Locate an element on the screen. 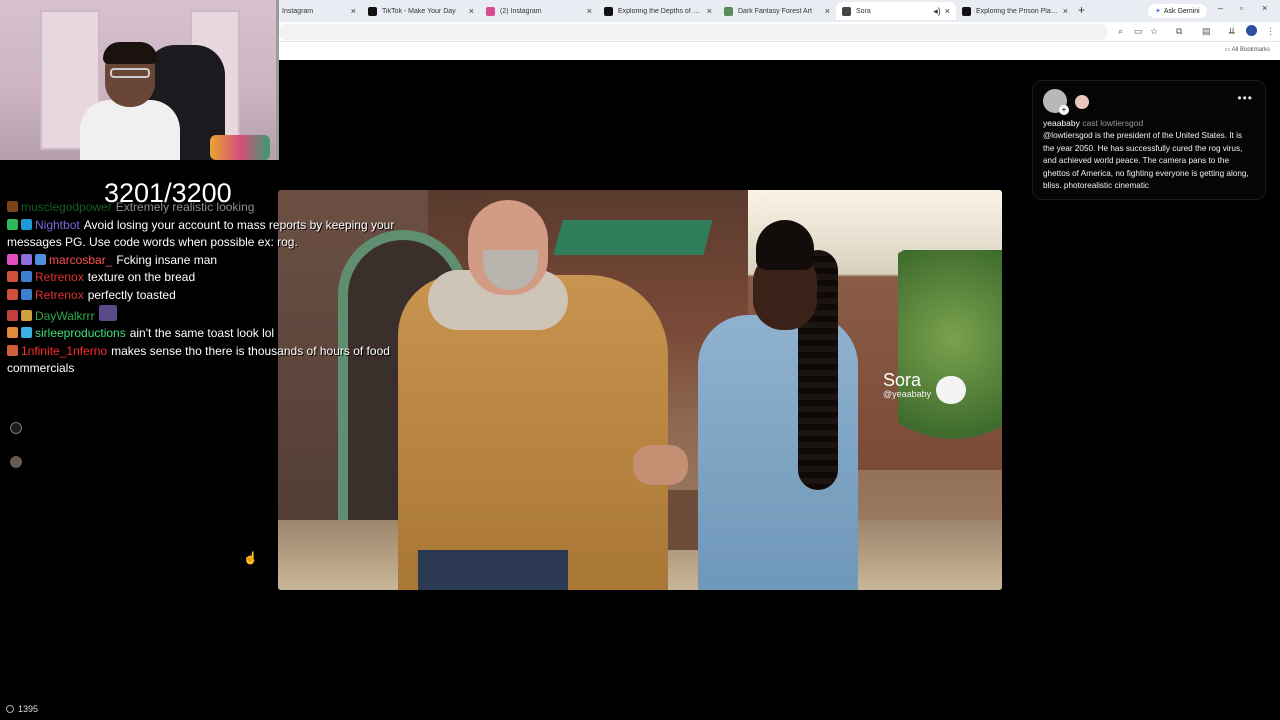  menu-icon: ⋮ is located at coordinates (1270, 31).